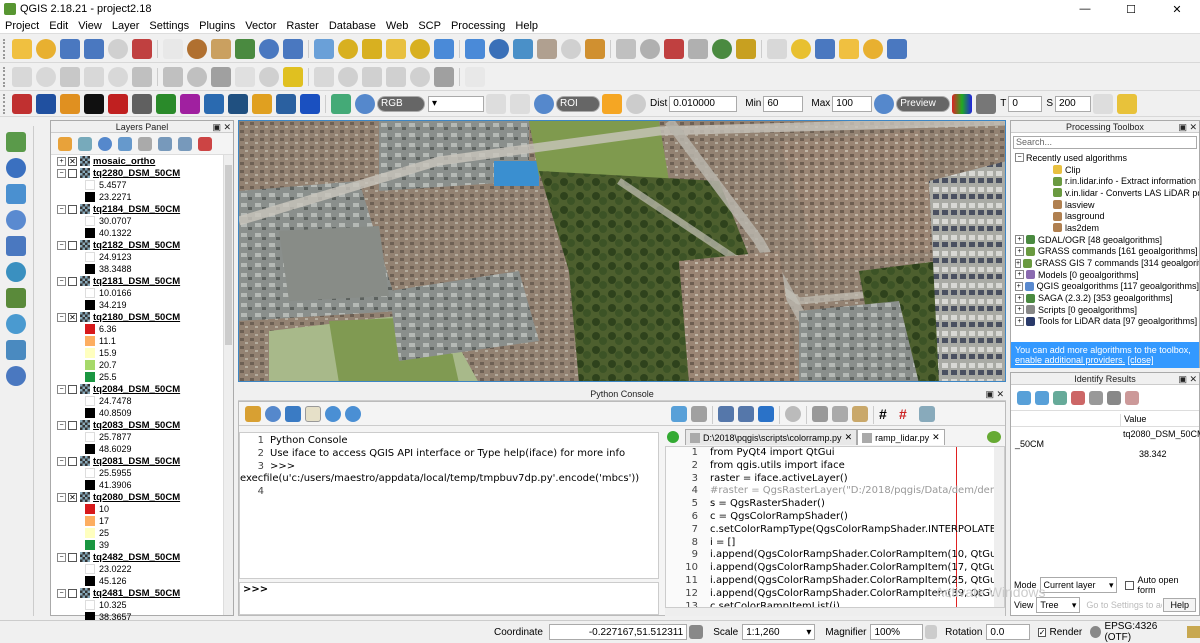  What do you see at coordinates (217, 26) in the screenshot?
I see `menu-plugins: Plugins` at bounding box center [217, 26].